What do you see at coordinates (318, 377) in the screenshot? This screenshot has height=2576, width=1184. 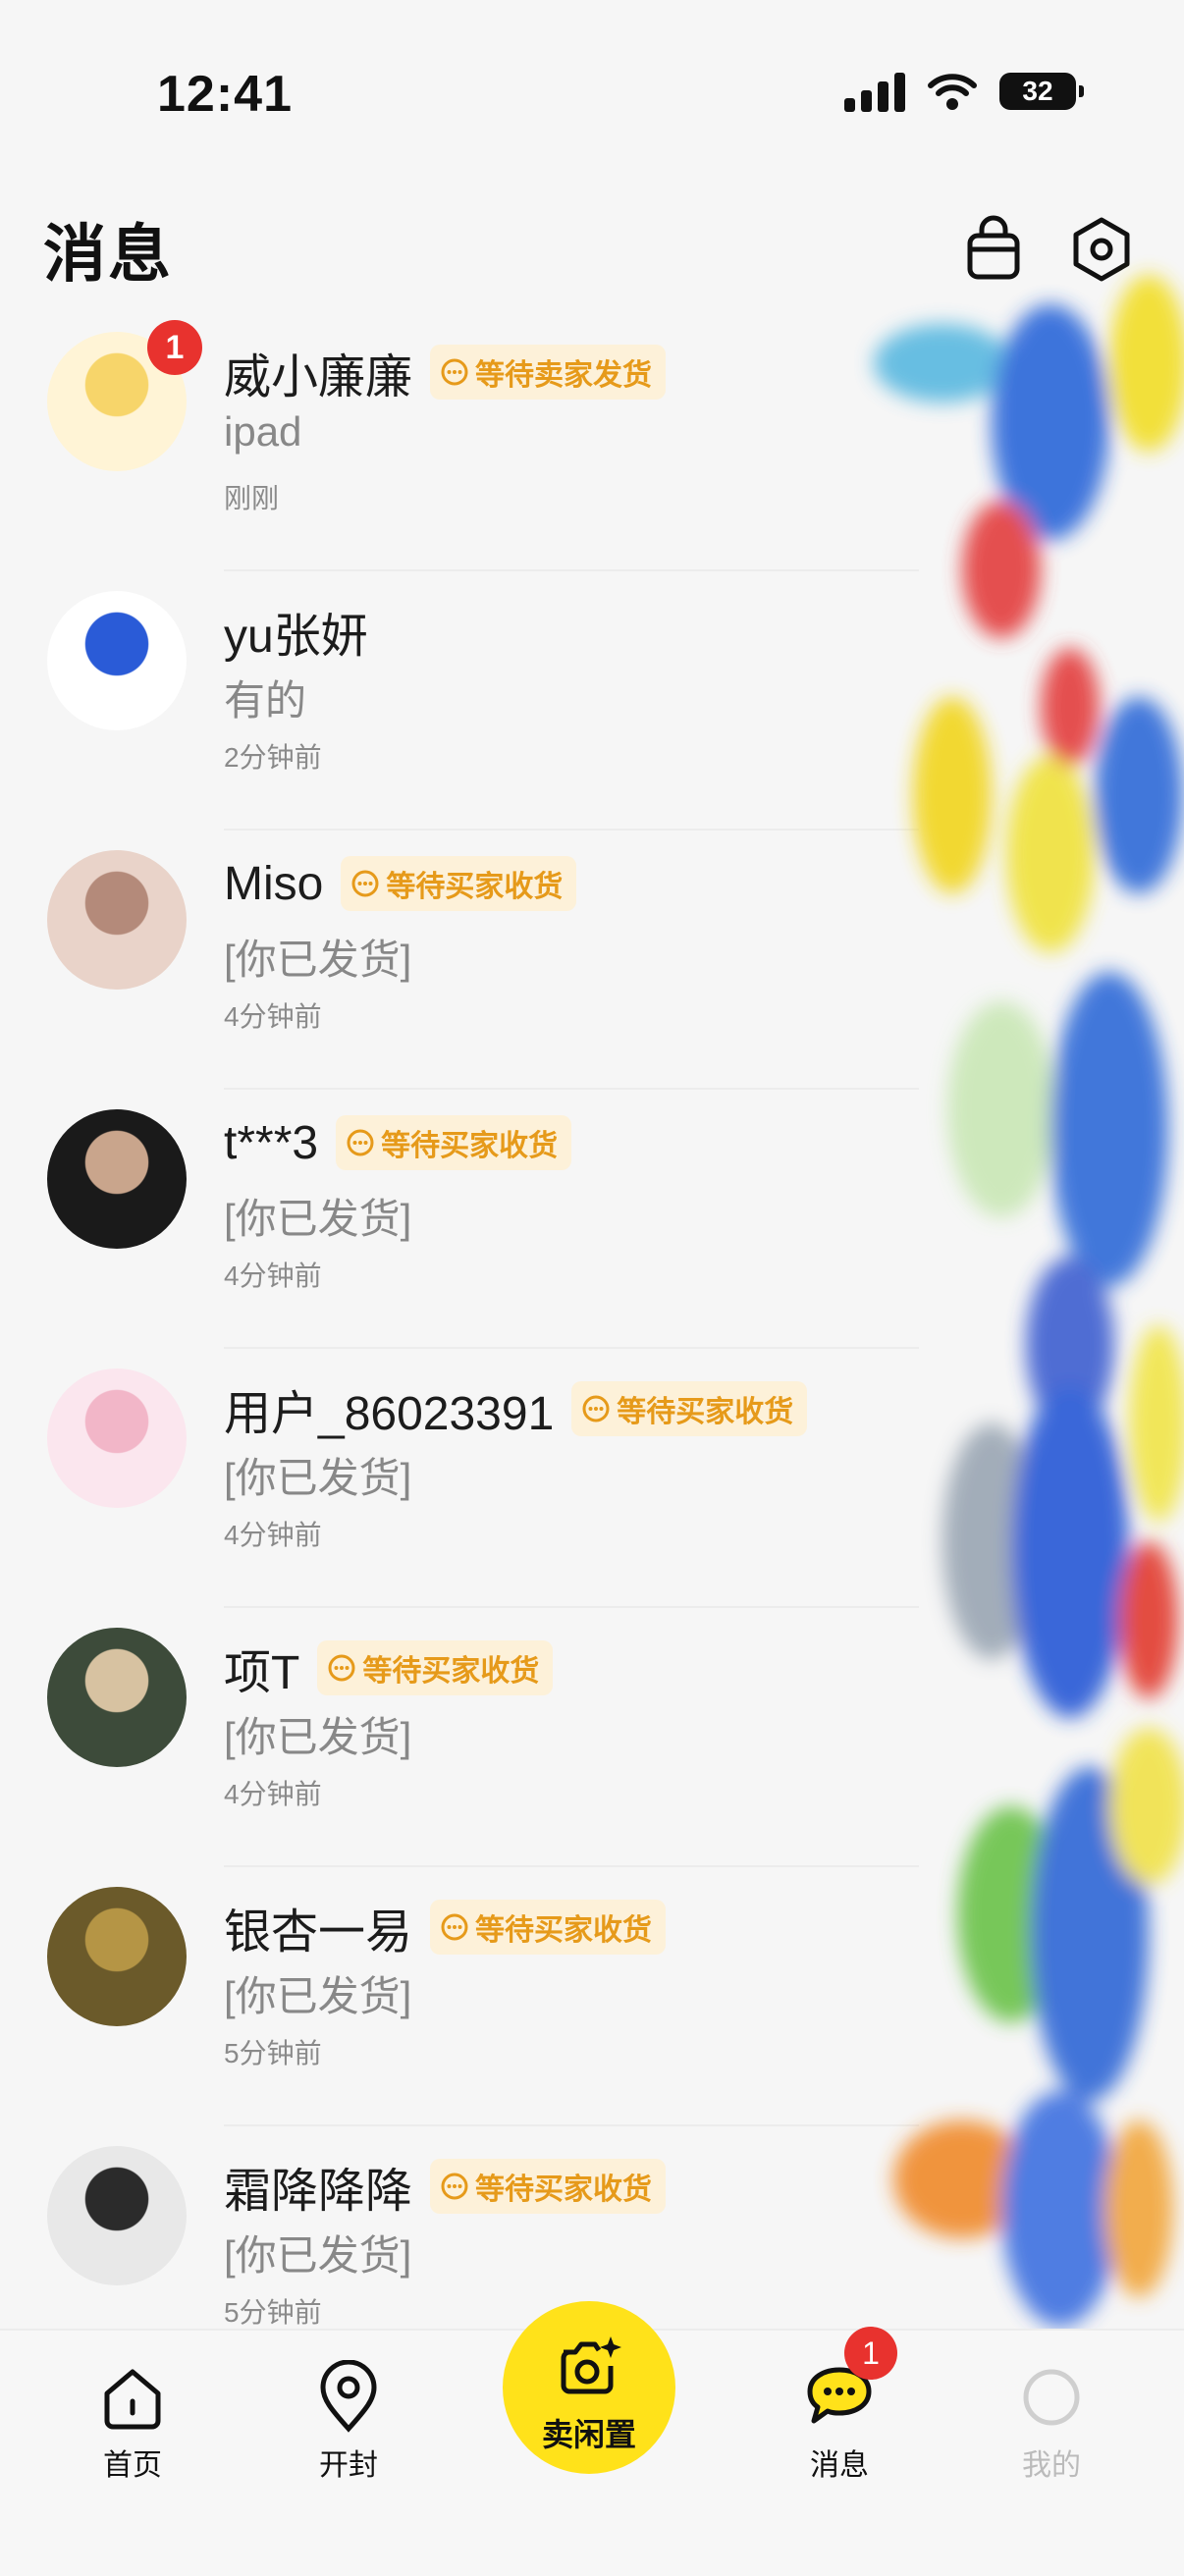 I see `contact-name: 威小廉廉` at bounding box center [318, 377].